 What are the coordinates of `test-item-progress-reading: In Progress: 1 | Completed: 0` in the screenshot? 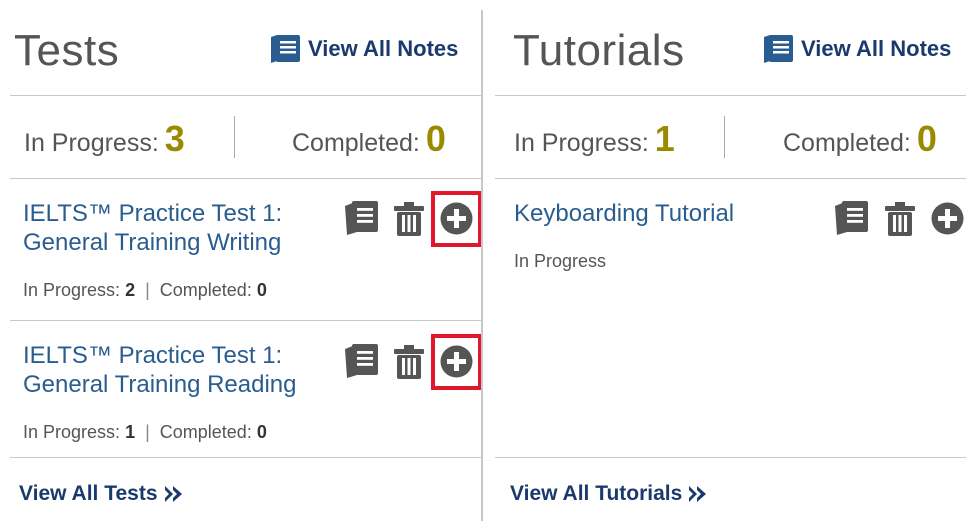 It's located at (145, 432).